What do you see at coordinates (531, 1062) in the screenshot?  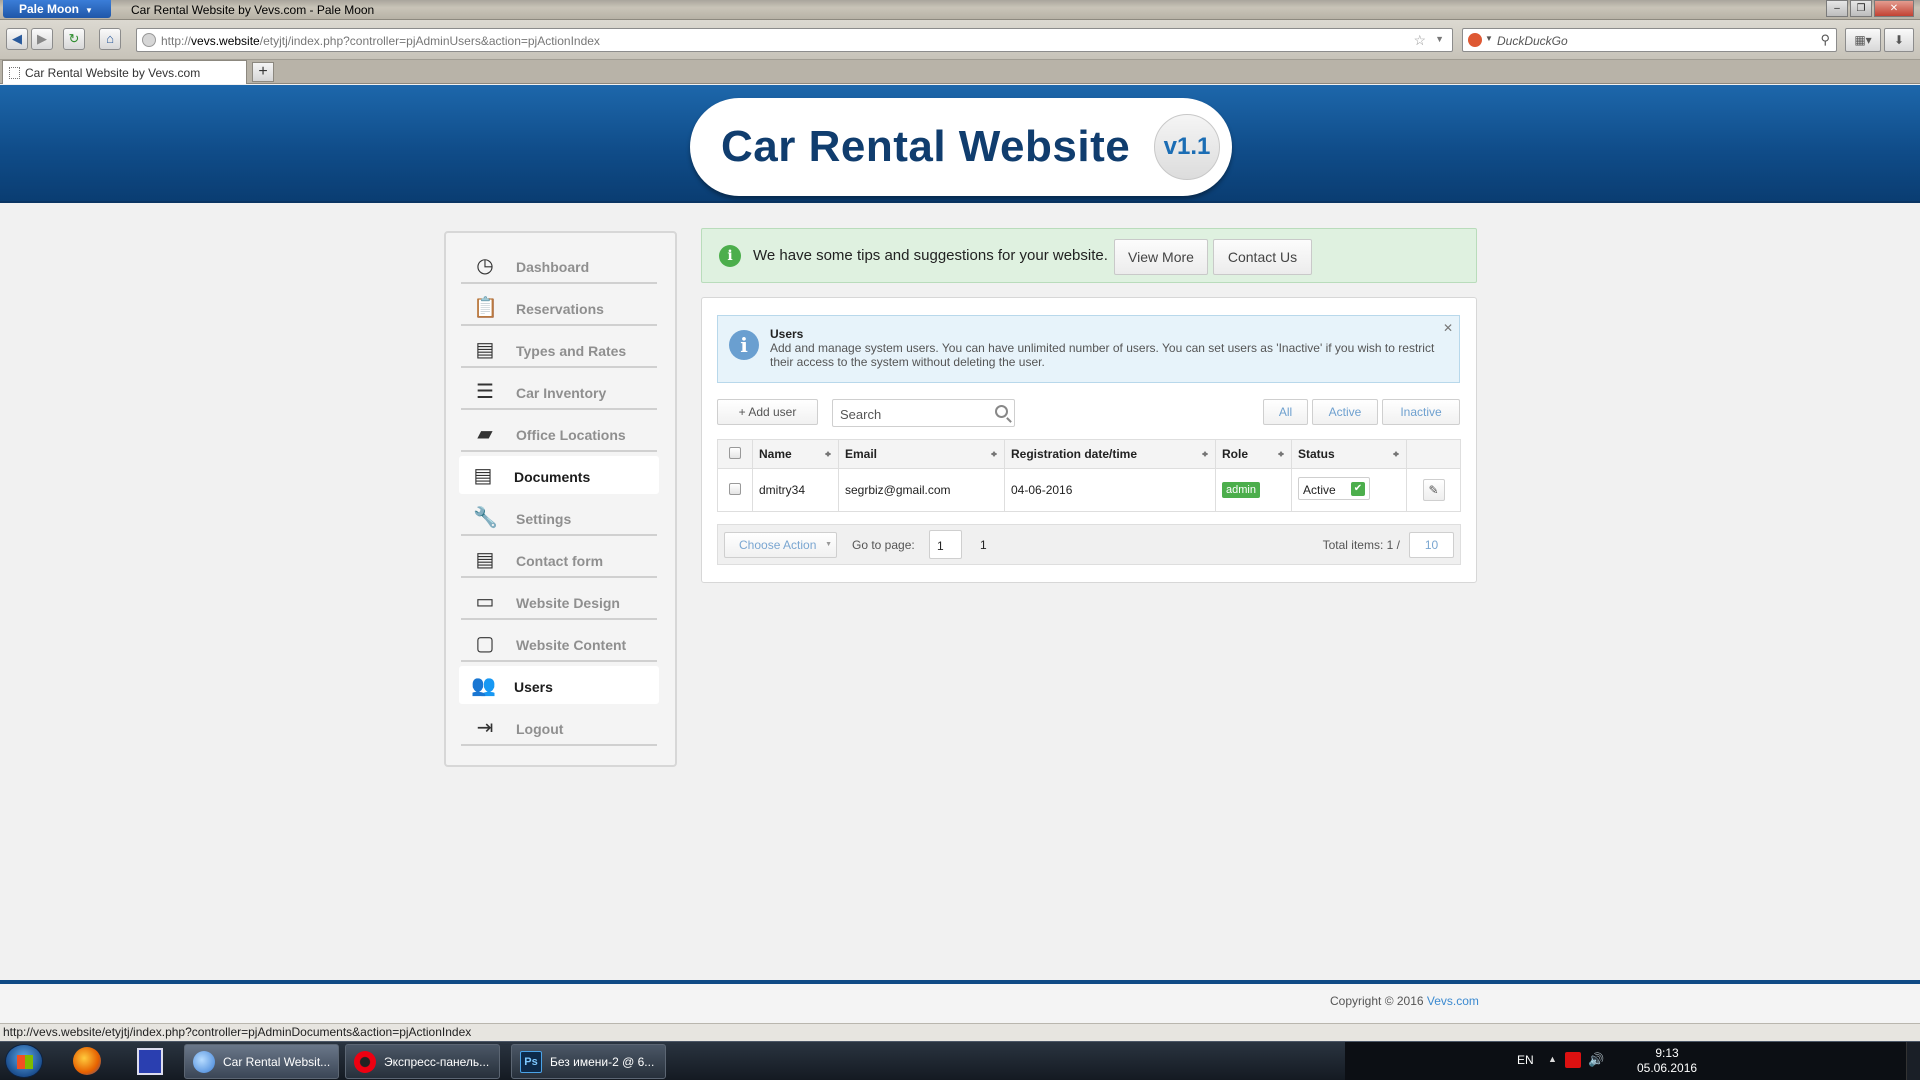 I see `photoshop-icon: Ps` at bounding box center [531, 1062].